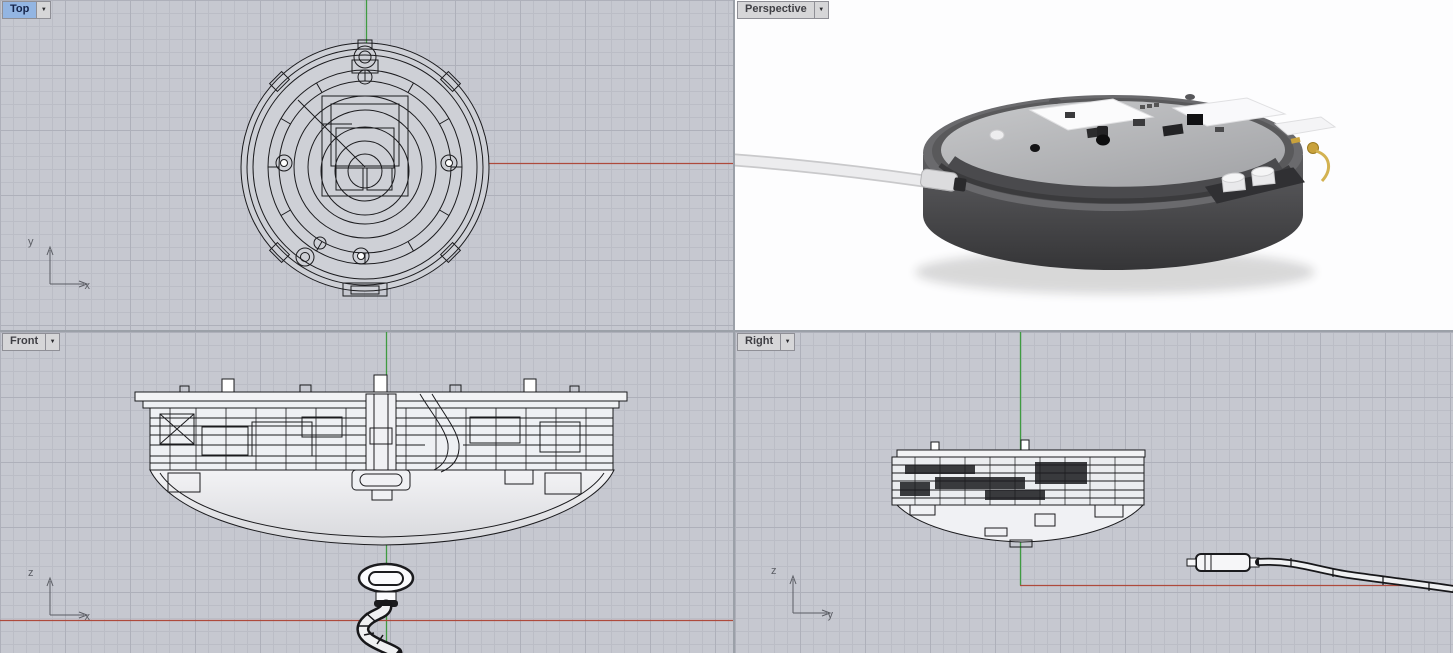  Describe the element at coordinates (31, 242) in the screenshot. I see `axis-label-vertical: y` at that location.